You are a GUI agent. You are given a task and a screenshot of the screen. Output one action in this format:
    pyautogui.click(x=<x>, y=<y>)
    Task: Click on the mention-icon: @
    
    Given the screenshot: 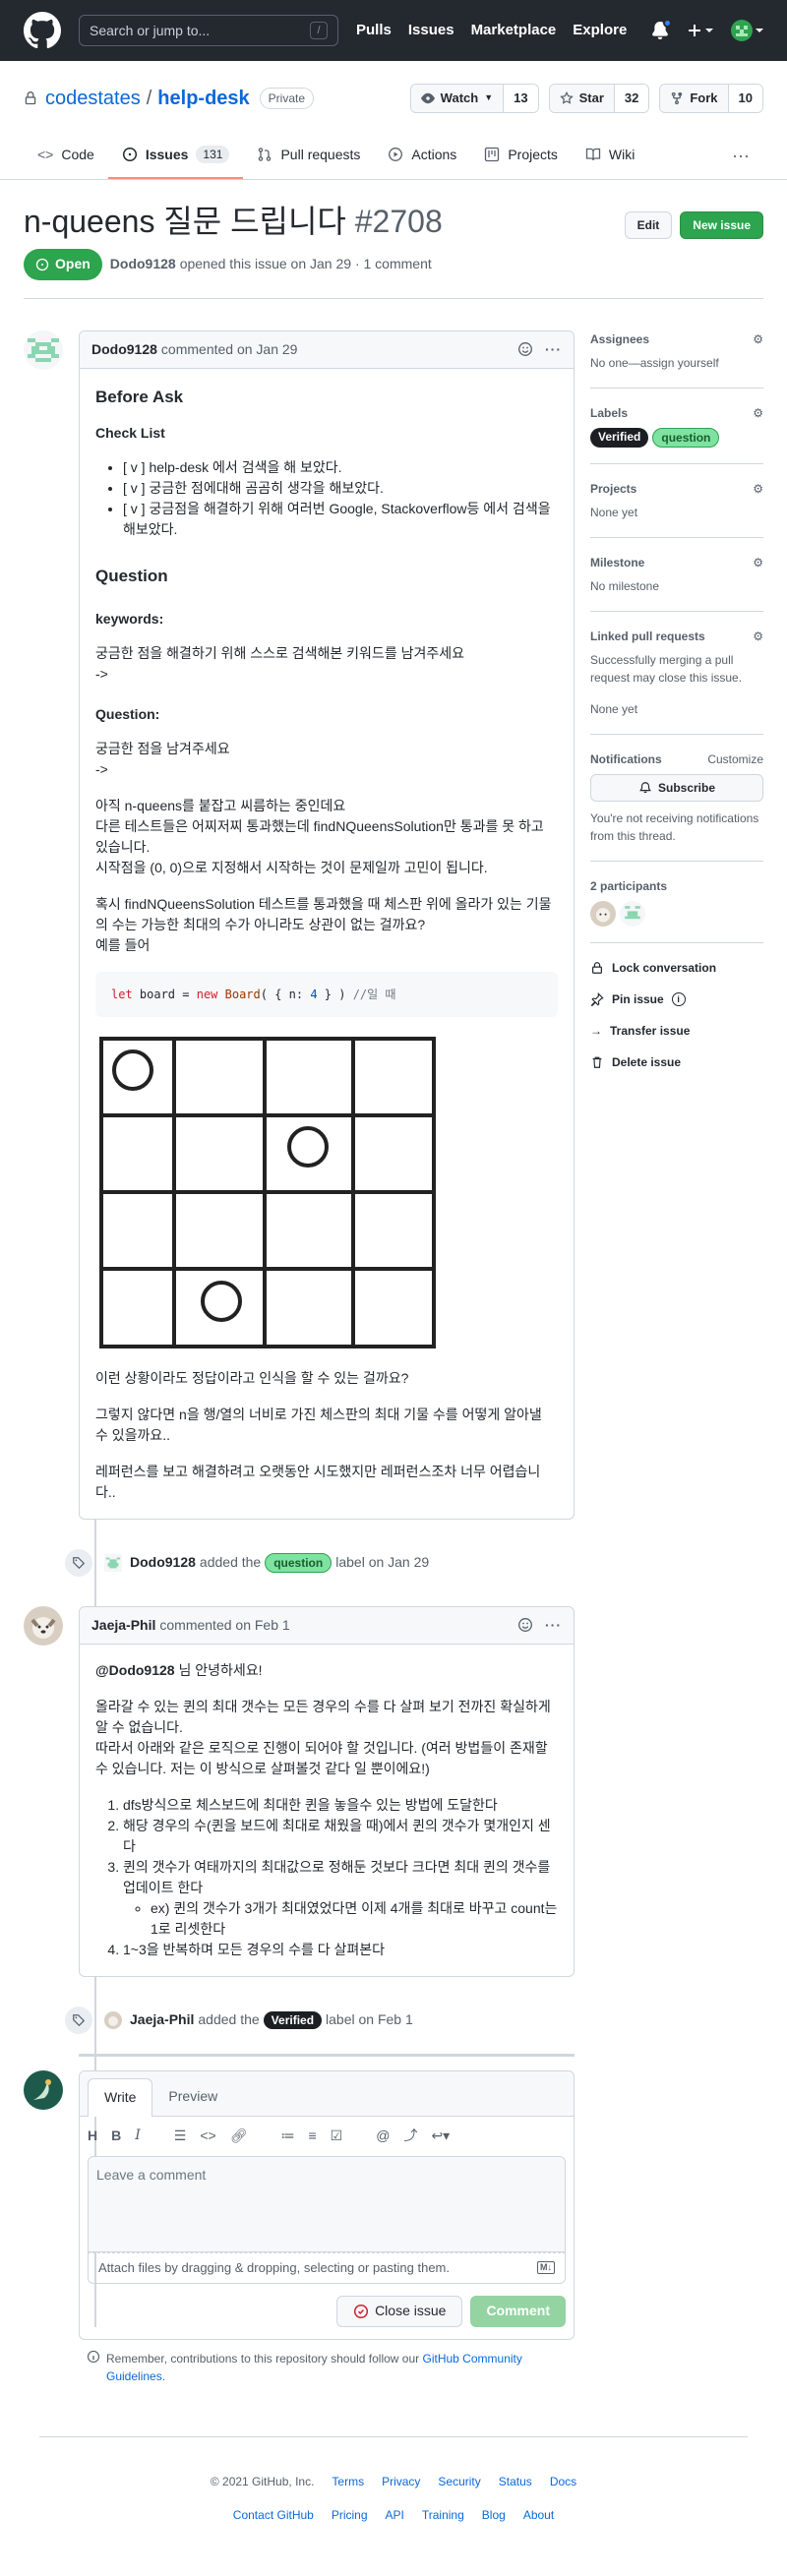 What is the action you would take?
    pyautogui.click(x=383, y=2136)
    